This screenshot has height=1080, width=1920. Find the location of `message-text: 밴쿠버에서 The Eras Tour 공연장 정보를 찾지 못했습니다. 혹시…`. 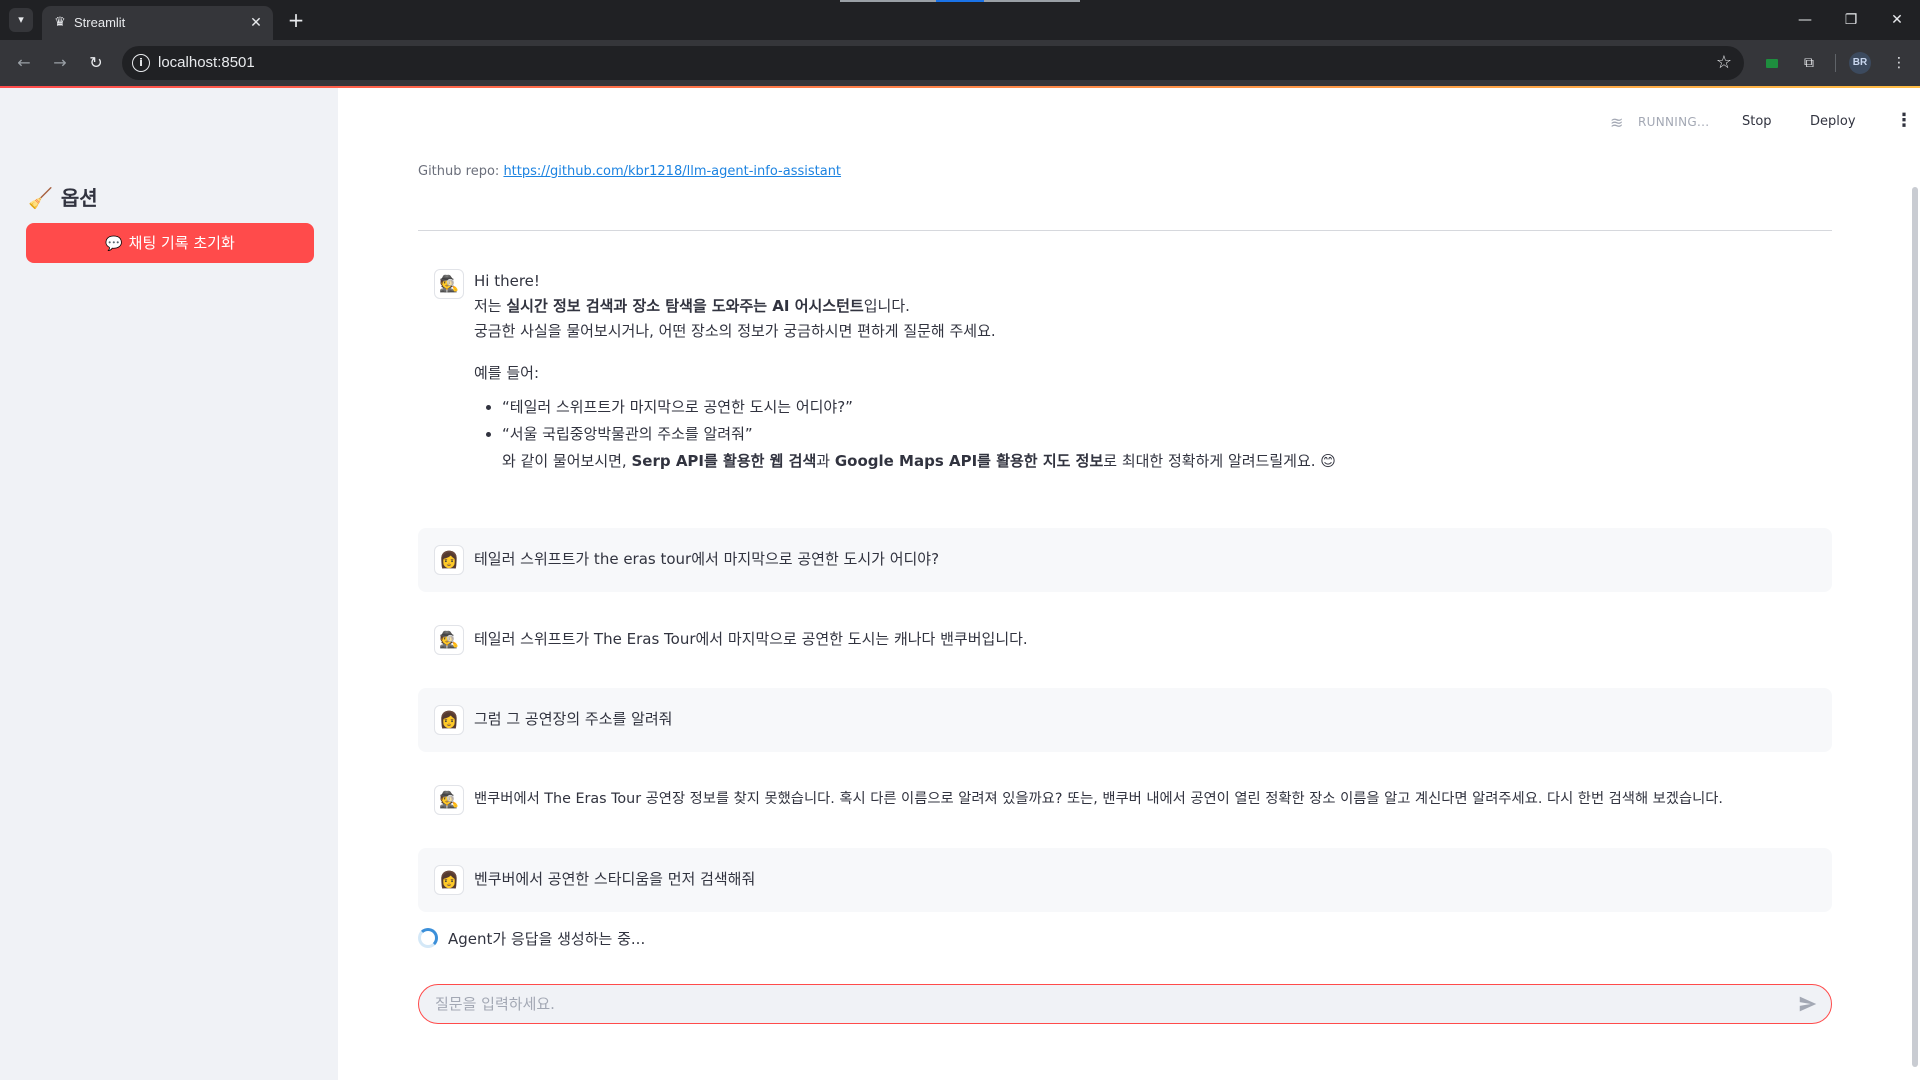

message-text: 밴쿠버에서 The Eras Tour 공연장 정보를 찾지 못했습니다. 혹시… is located at coordinates (1098, 799).